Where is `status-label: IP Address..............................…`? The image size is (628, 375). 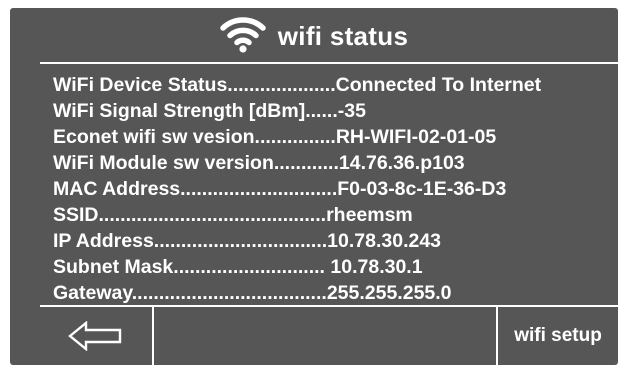
status-label: IP Address..............................… is located at coordinates (190, 241).